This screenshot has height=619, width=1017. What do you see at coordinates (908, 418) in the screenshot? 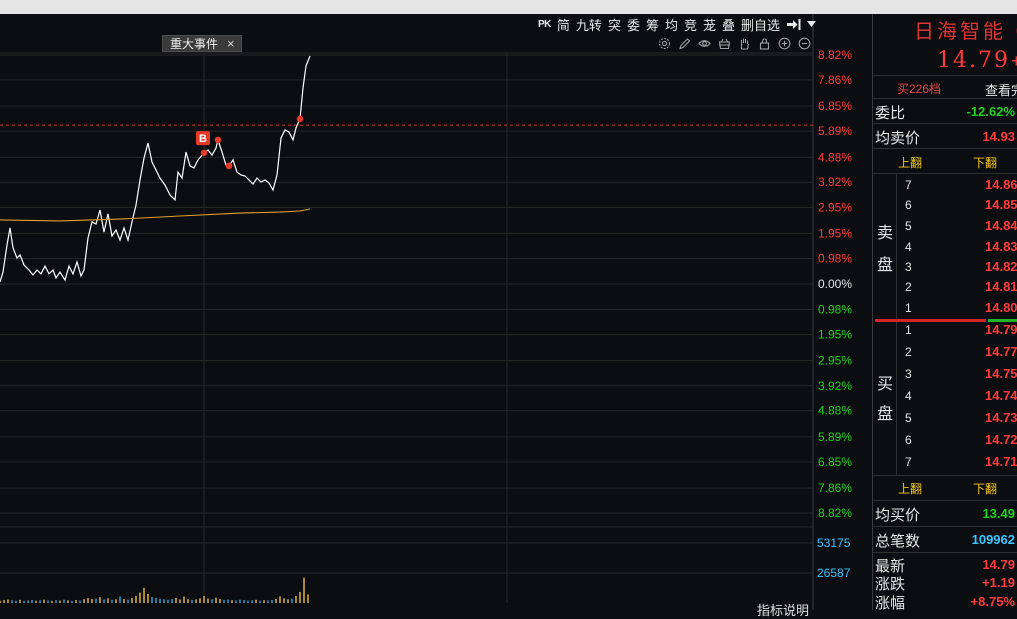
I see `bid-level: 5` at bounding box center [908, 418].